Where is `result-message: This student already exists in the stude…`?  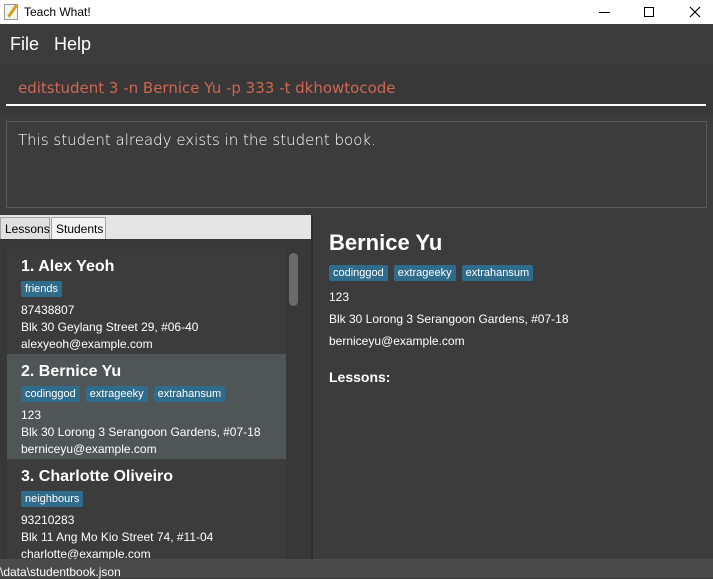 result-message: This student already exists in the stude… is located at coordinates (197, 140).